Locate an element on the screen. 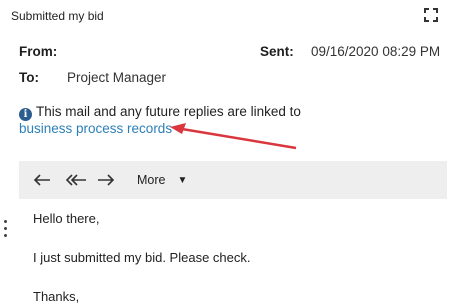  sent-value: 09/16/2020 08:29 PM is located at coordinates (376, 51).